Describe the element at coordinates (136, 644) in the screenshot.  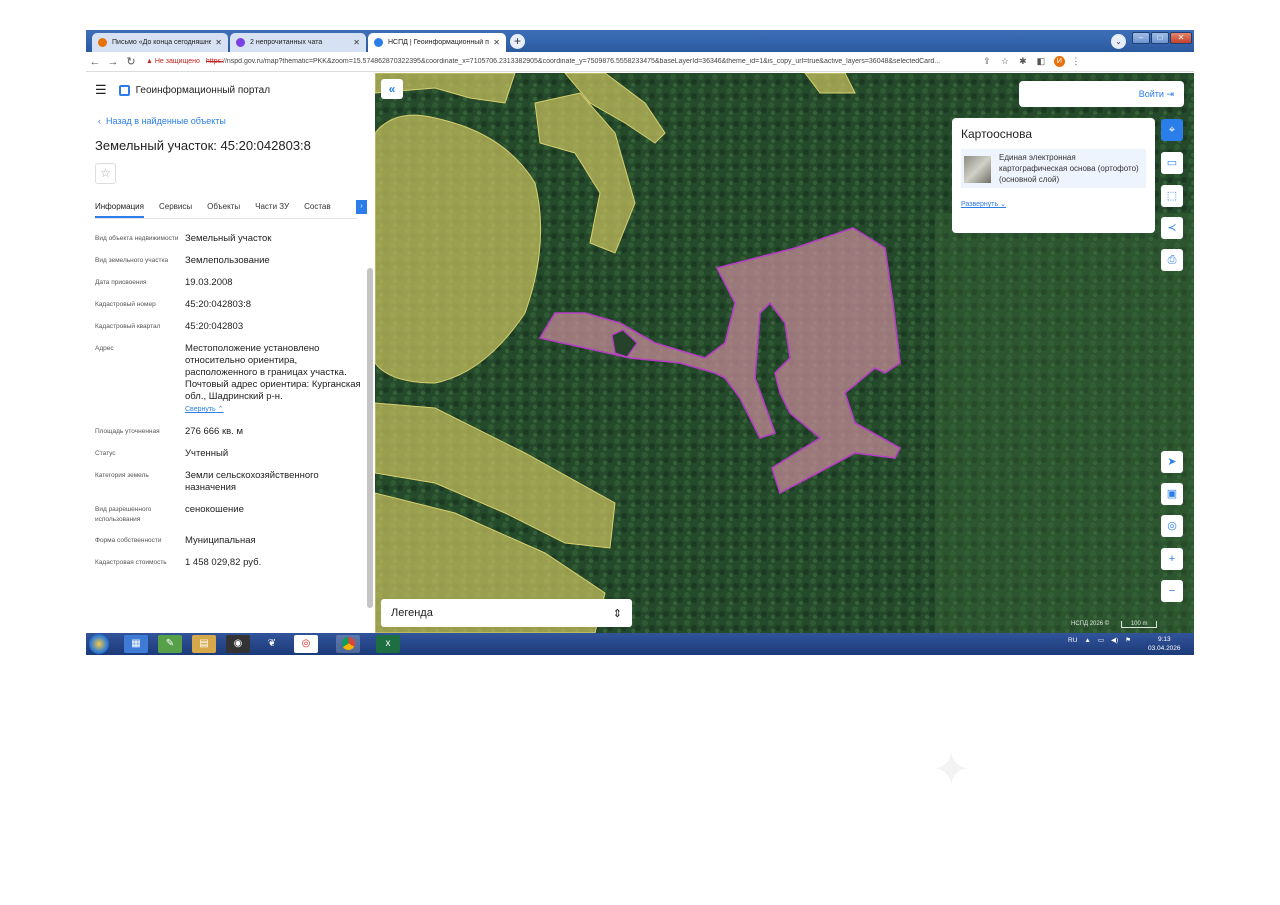
I see `show-desktop-icon: ▦` at that location.